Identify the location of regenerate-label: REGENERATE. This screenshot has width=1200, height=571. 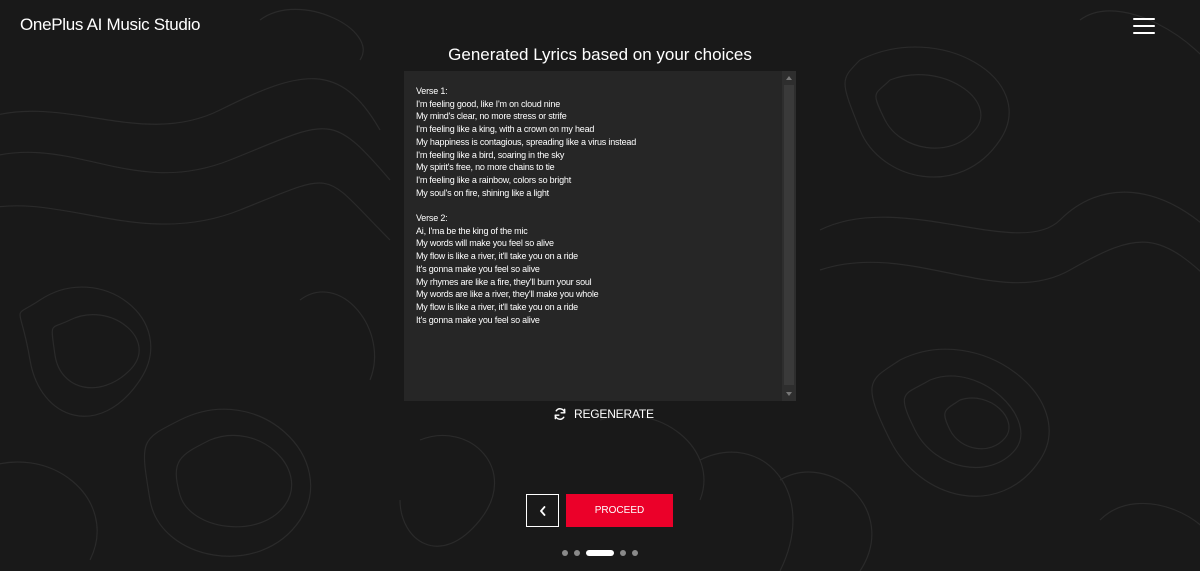
(614, 414).